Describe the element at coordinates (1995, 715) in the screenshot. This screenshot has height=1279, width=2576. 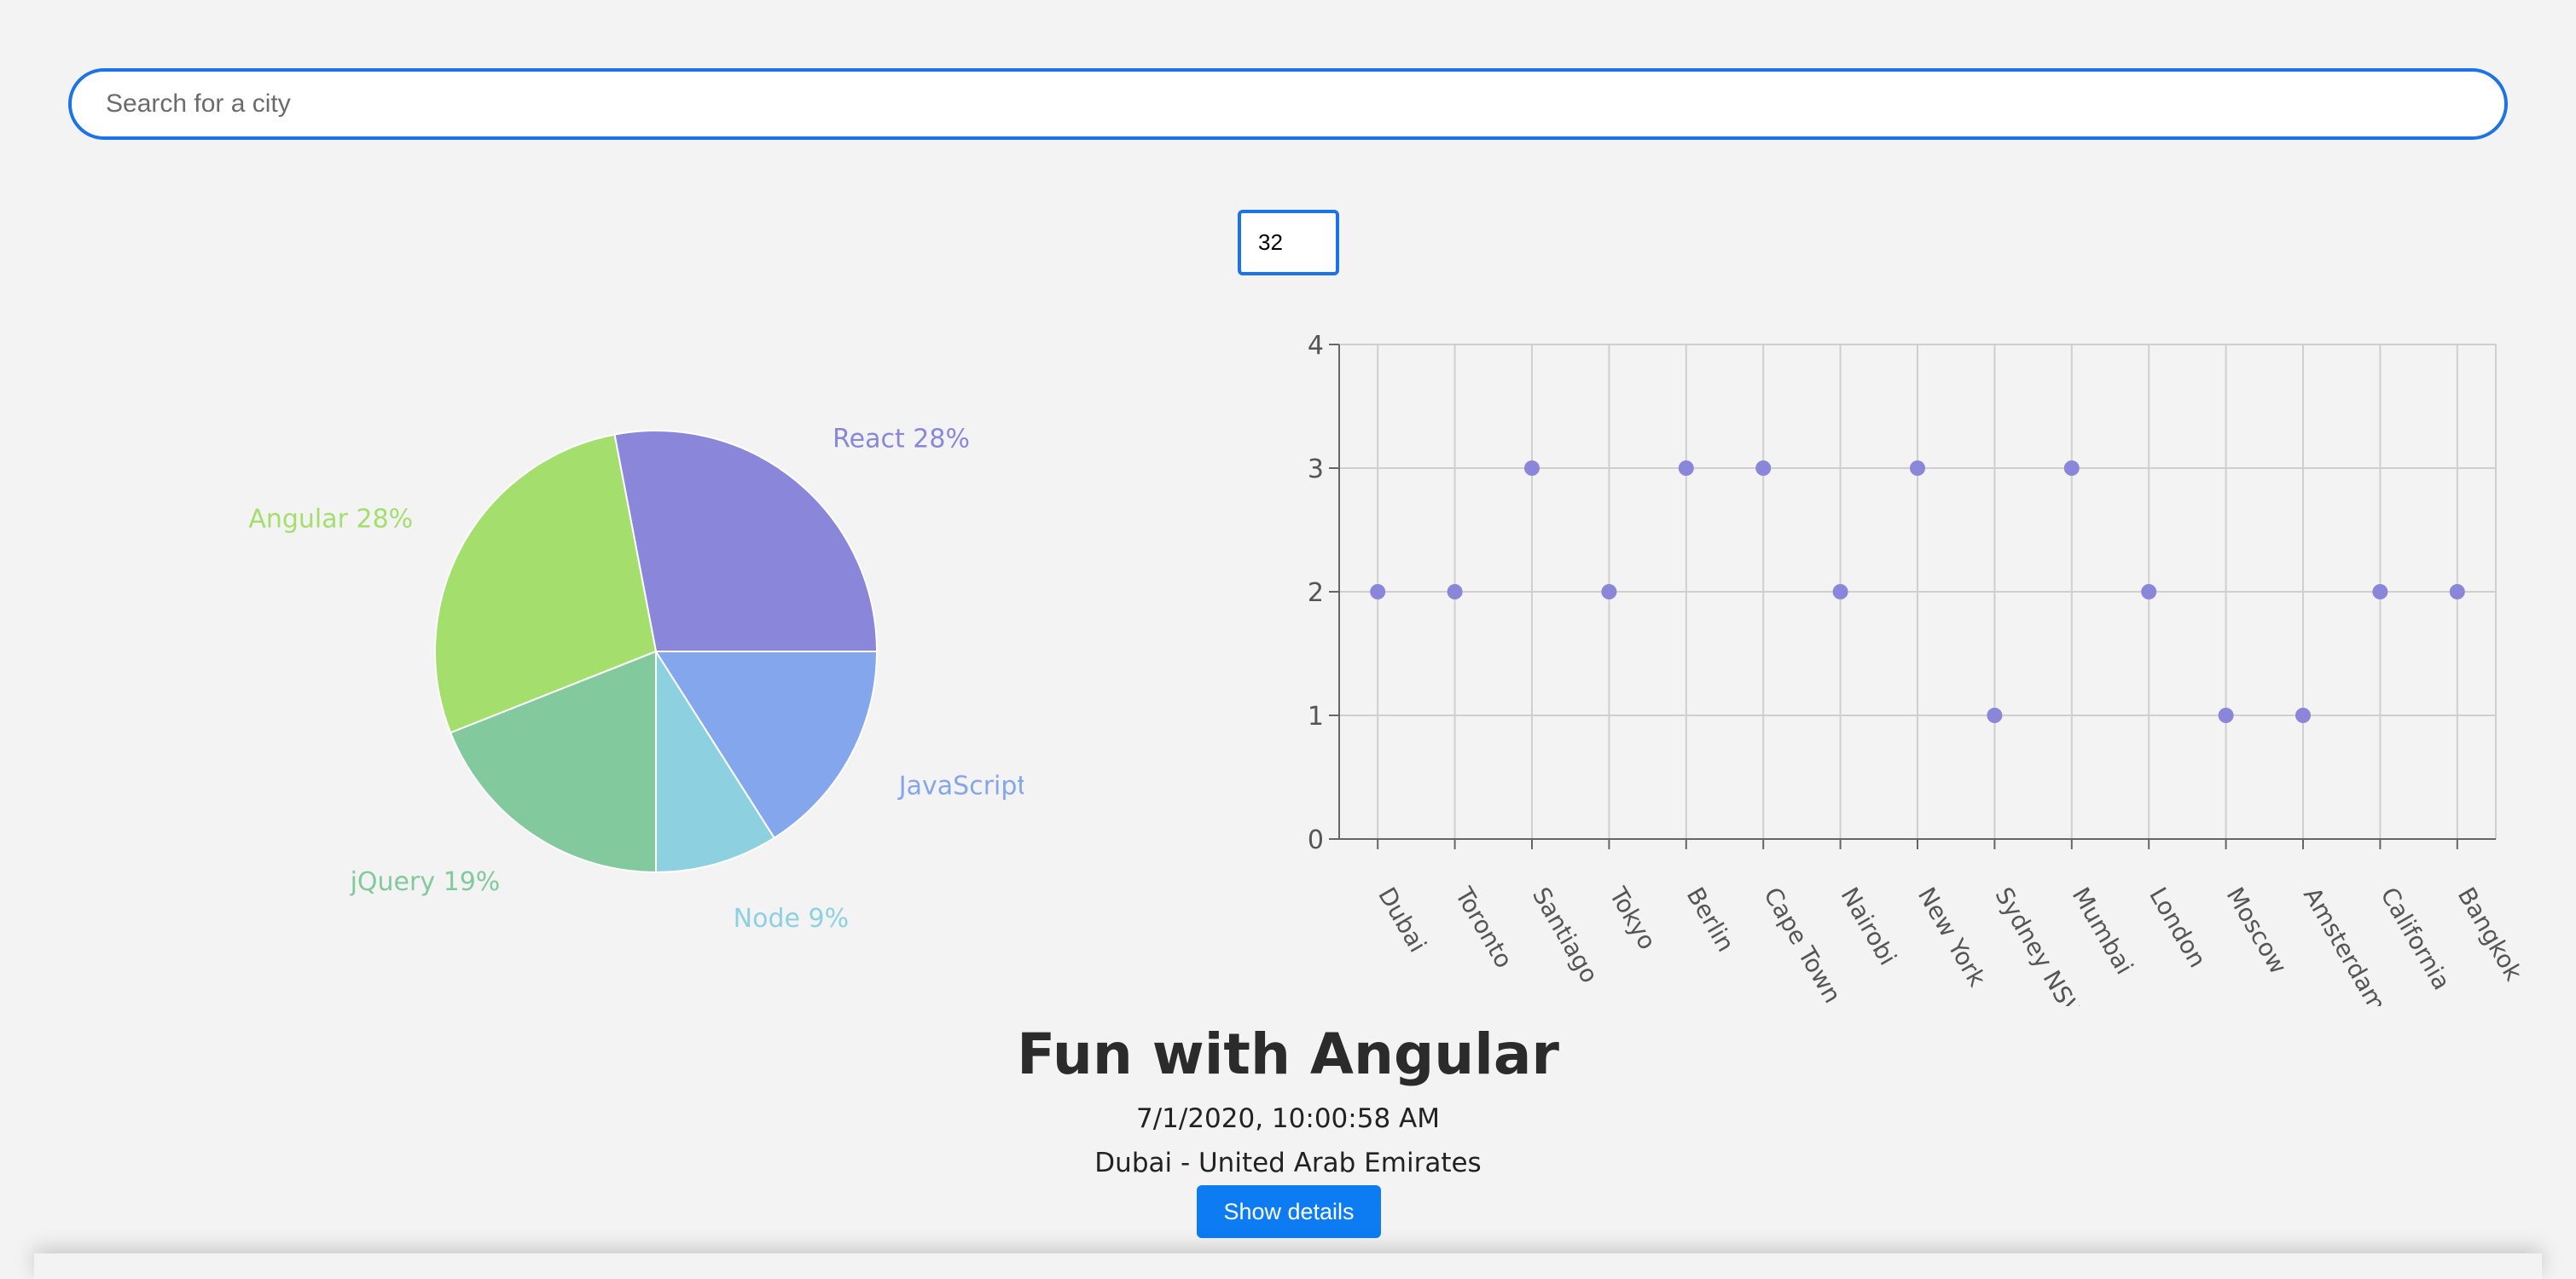
I see `scatter-point-sydney-nsw` at that location.